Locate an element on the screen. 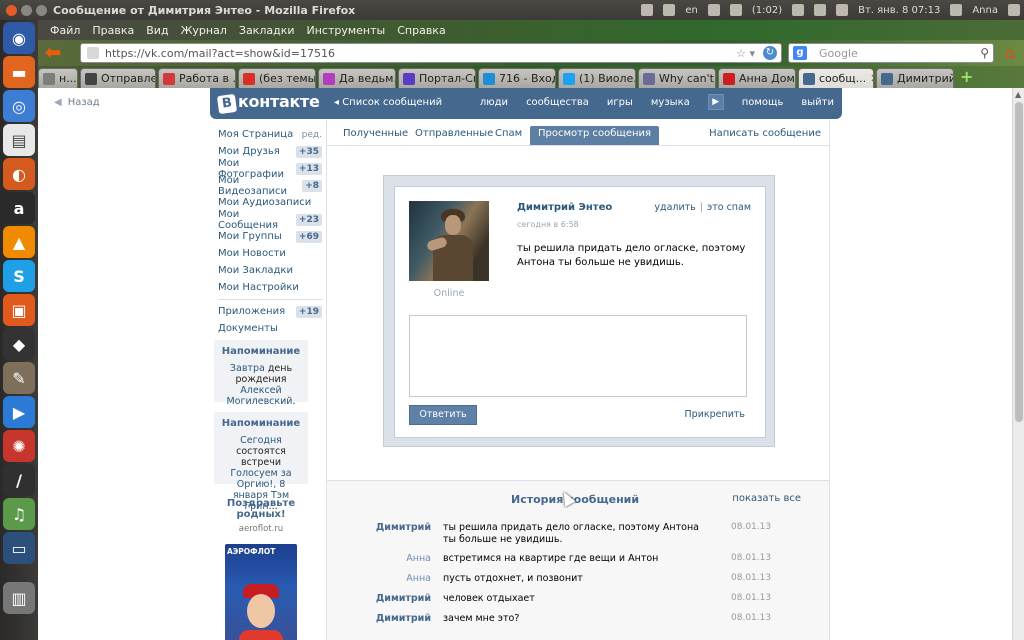 The width and height of the screenshot is (1024, 640). vlc-icon: ▲ is located at coordinates (19, 242).